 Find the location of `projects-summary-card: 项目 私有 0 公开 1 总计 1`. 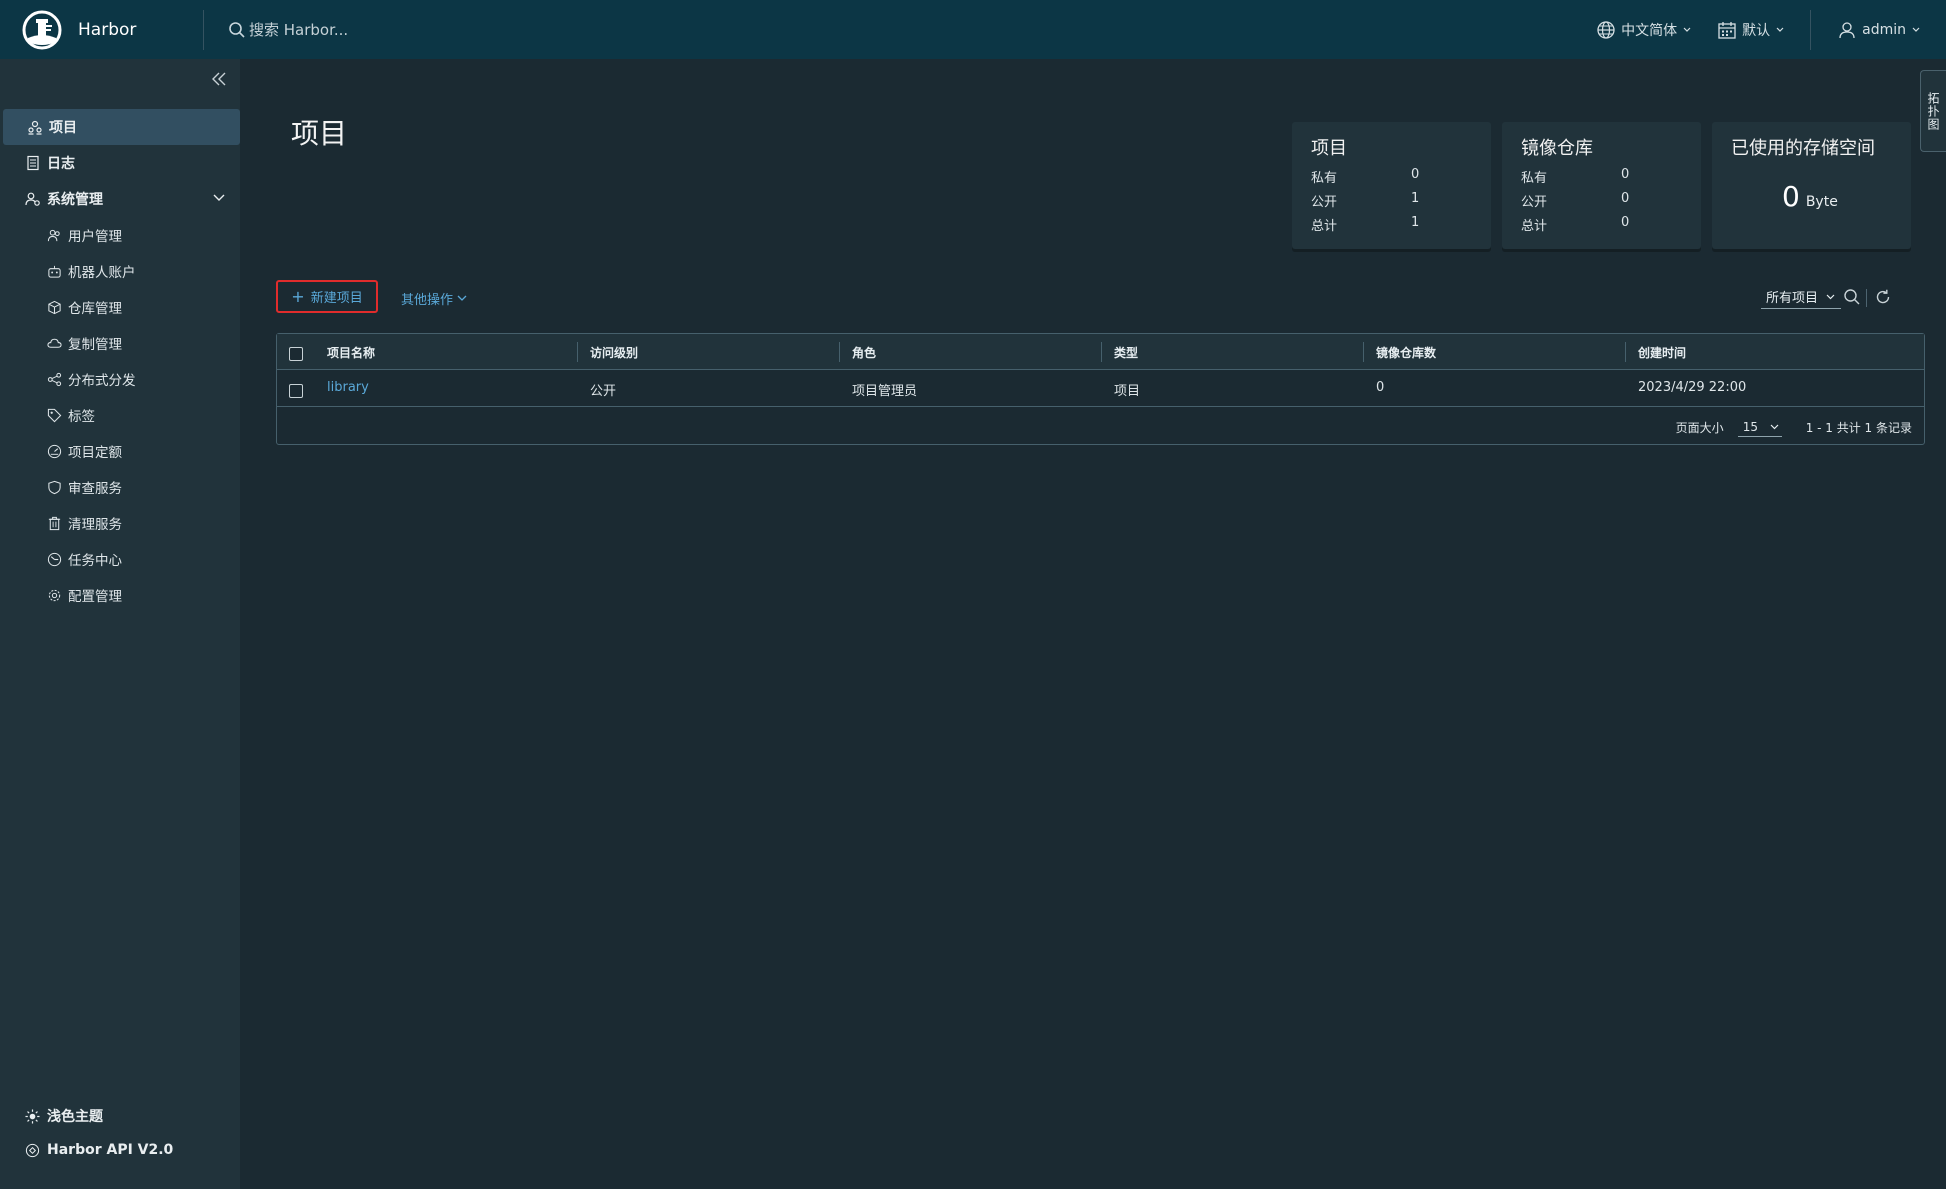

projects-summary-card: 项目 私有 0 公开 1 总计 1 is located at coordinates (1391, 185).